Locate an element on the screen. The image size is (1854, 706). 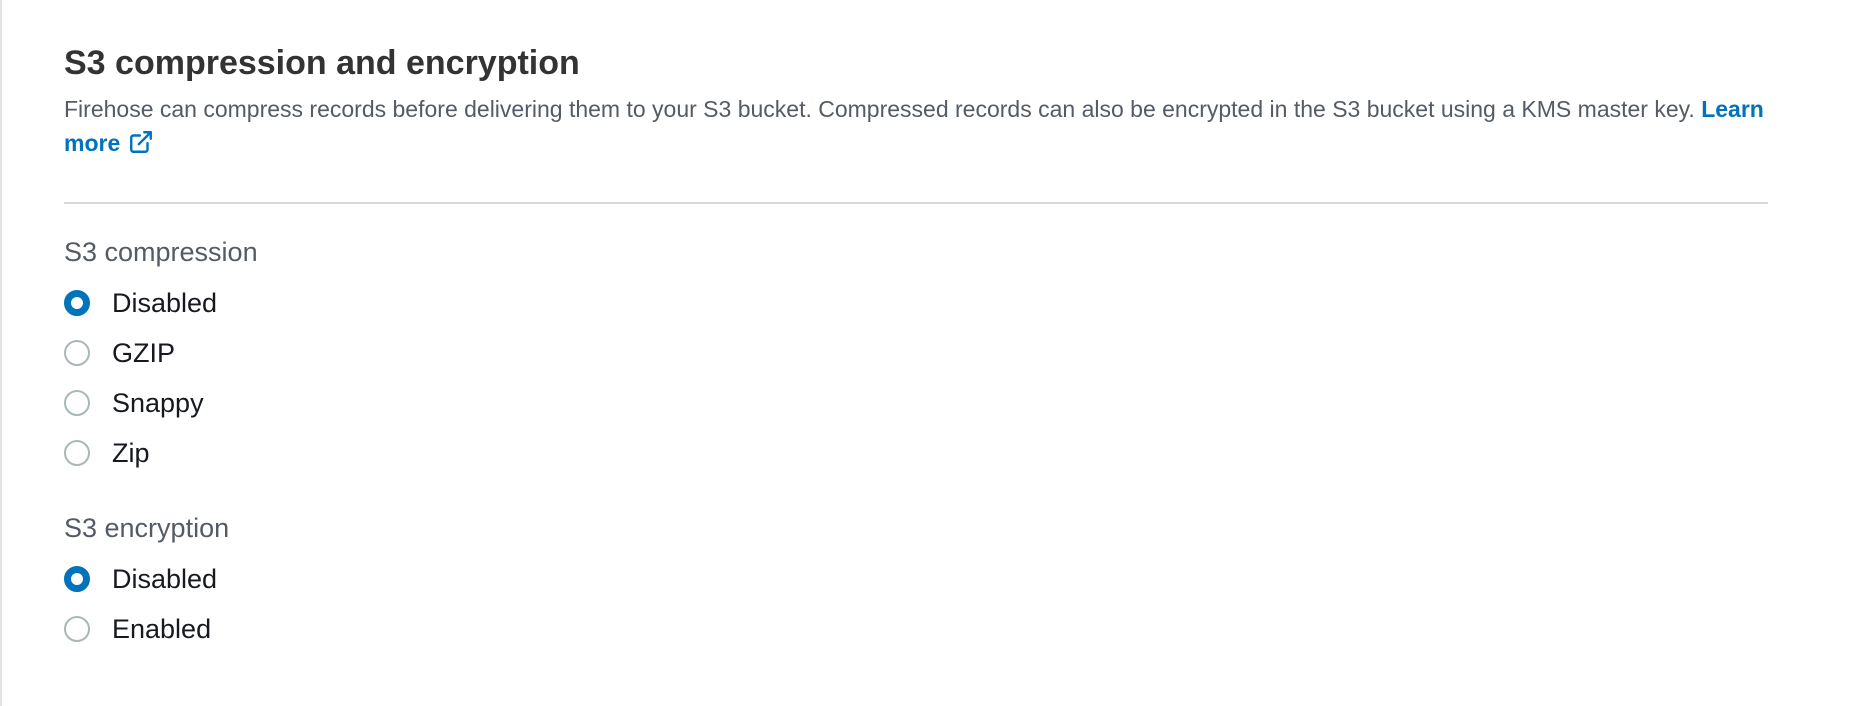
external-link-icon is located at coordinates (141, 142).